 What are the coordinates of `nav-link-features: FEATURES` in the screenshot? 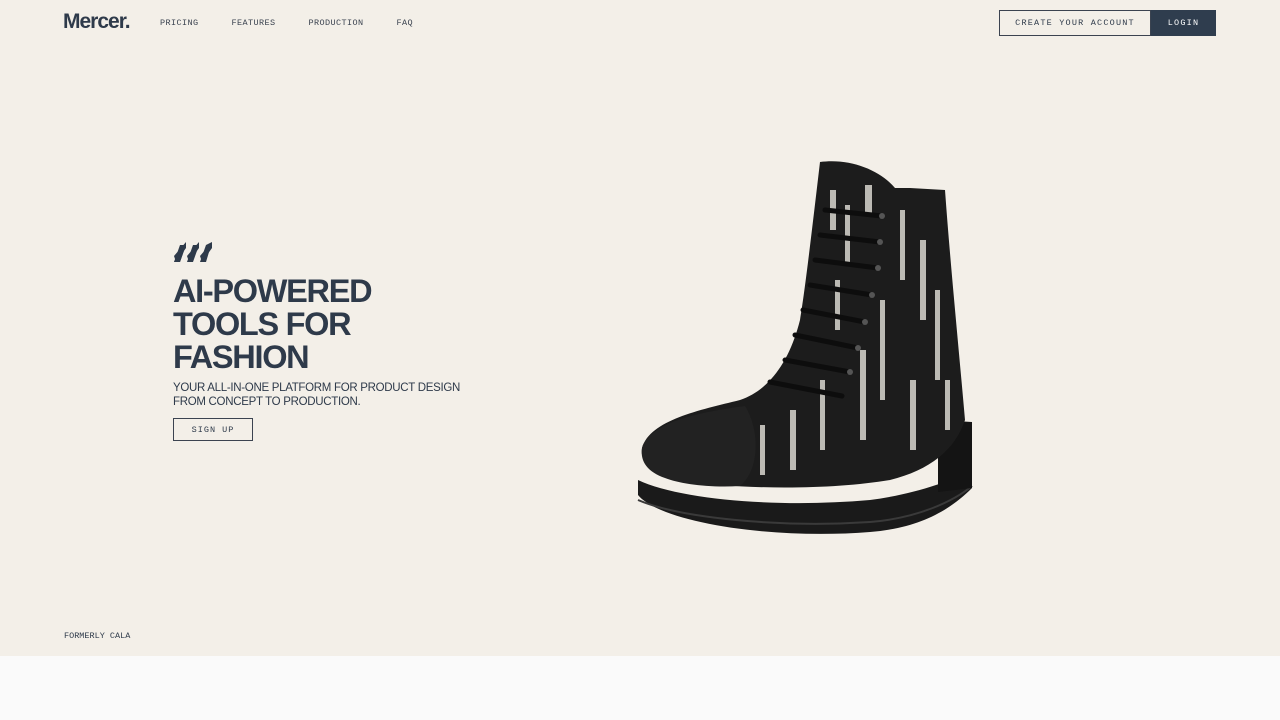 It's located at (254, 23).